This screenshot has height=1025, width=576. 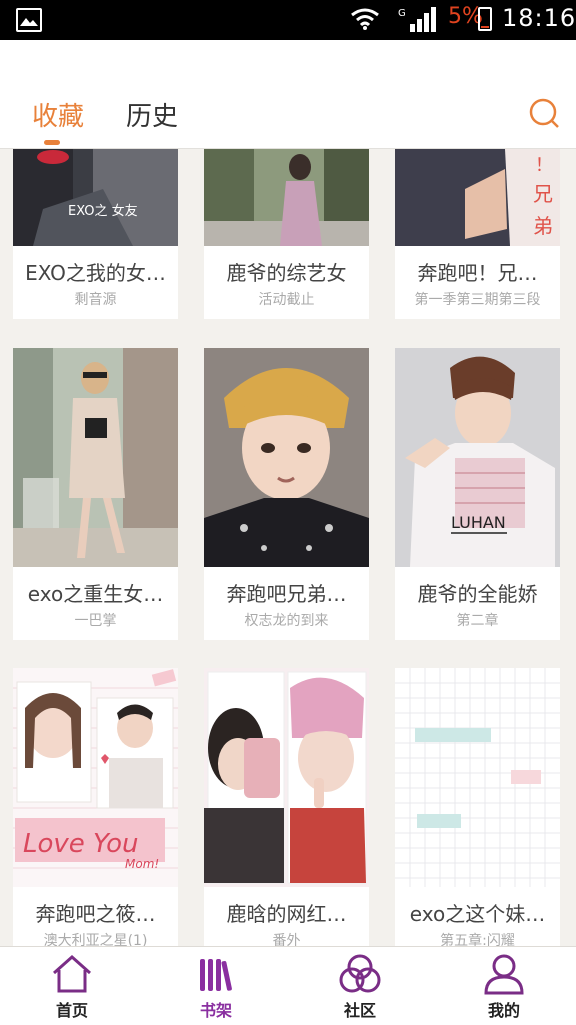 I want to click on svg-text: G, so click(x=402, y=13).